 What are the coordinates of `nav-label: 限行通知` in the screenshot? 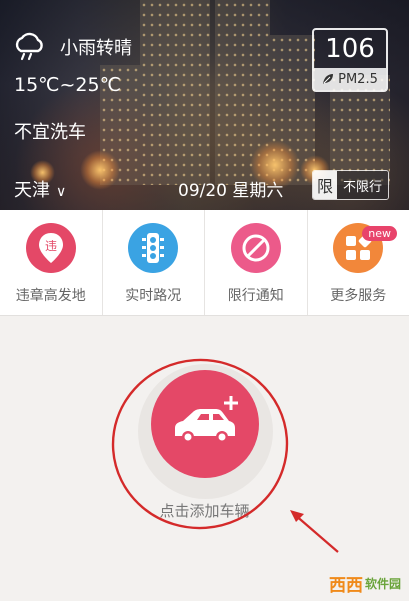 It's located at (255, 296).